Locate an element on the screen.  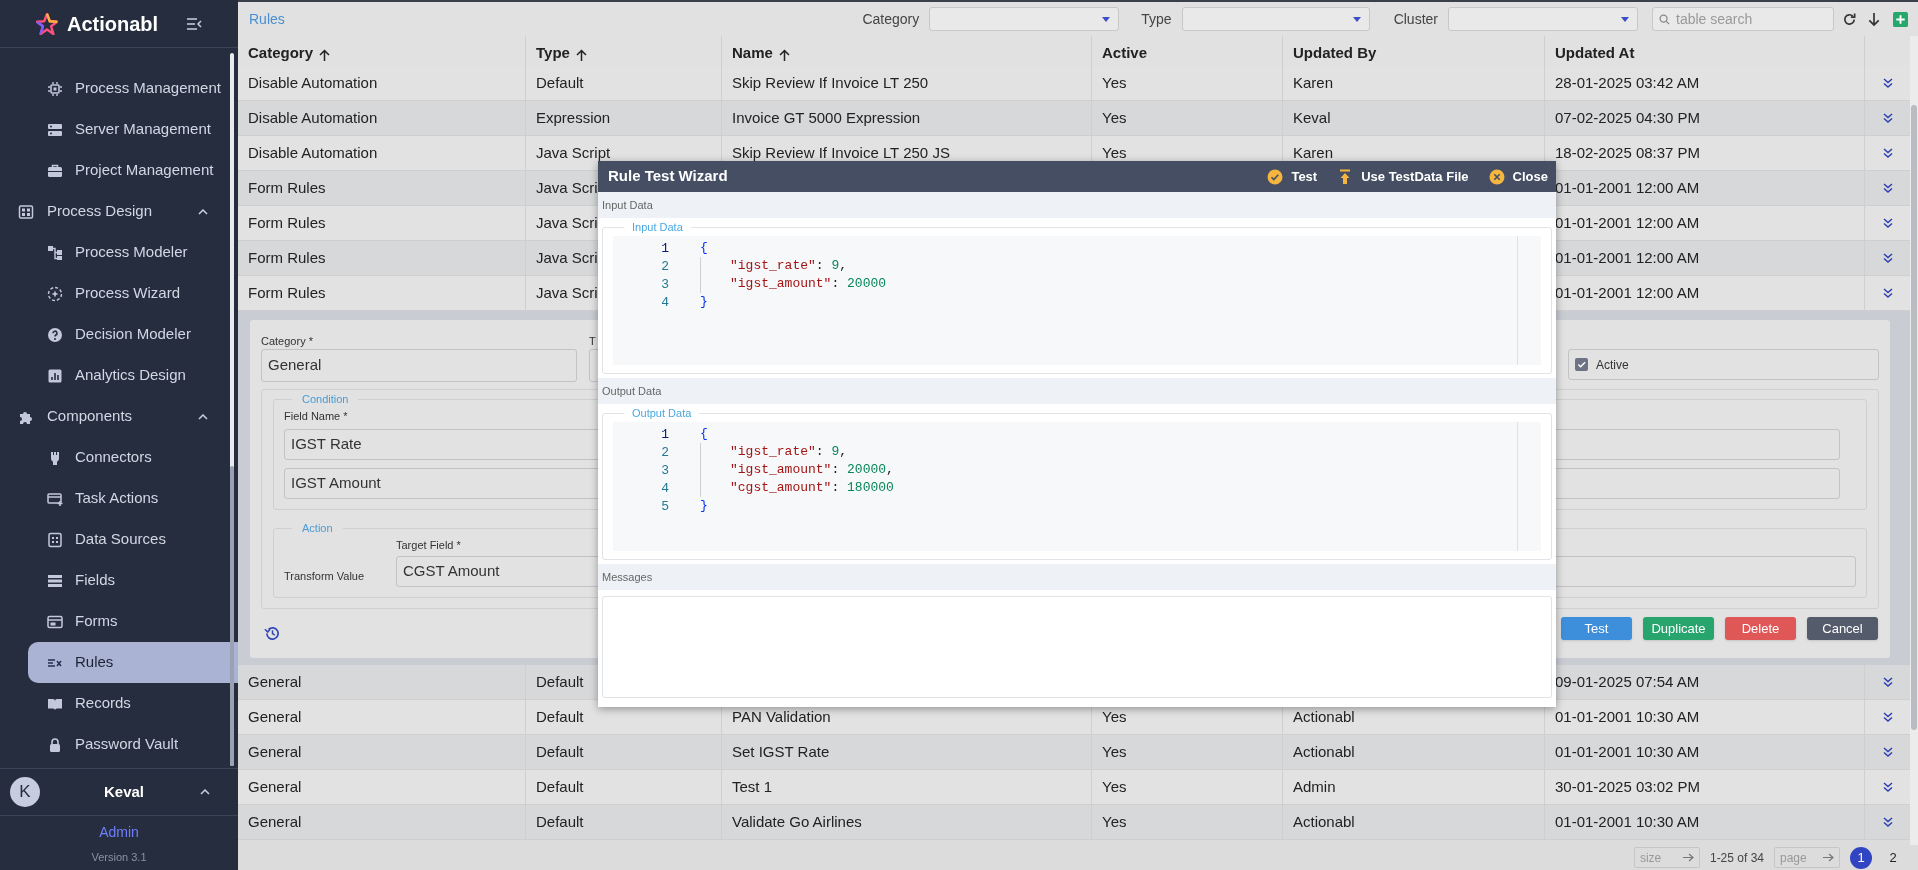
table-cell-text: Skip Review If Invoice LT 250 is located at coordinates (830, 82).